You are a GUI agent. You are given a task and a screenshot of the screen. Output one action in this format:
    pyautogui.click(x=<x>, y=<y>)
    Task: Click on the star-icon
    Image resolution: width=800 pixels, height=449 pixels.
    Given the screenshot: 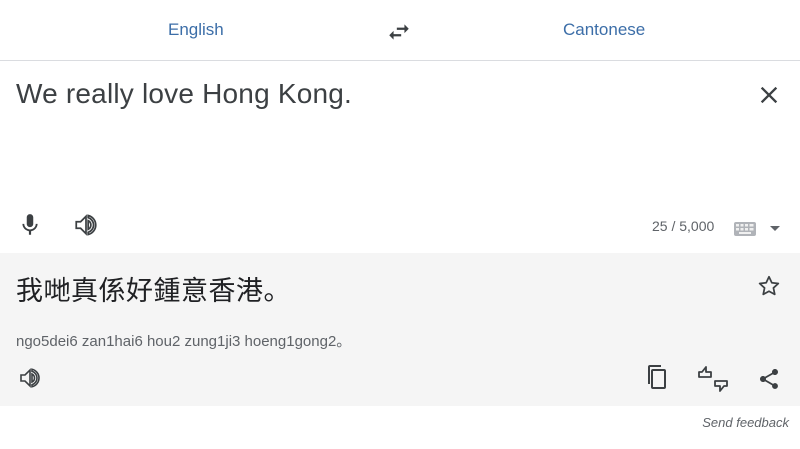 What is the action you would take?
    pyautogui.click(x=769, y=285)
    